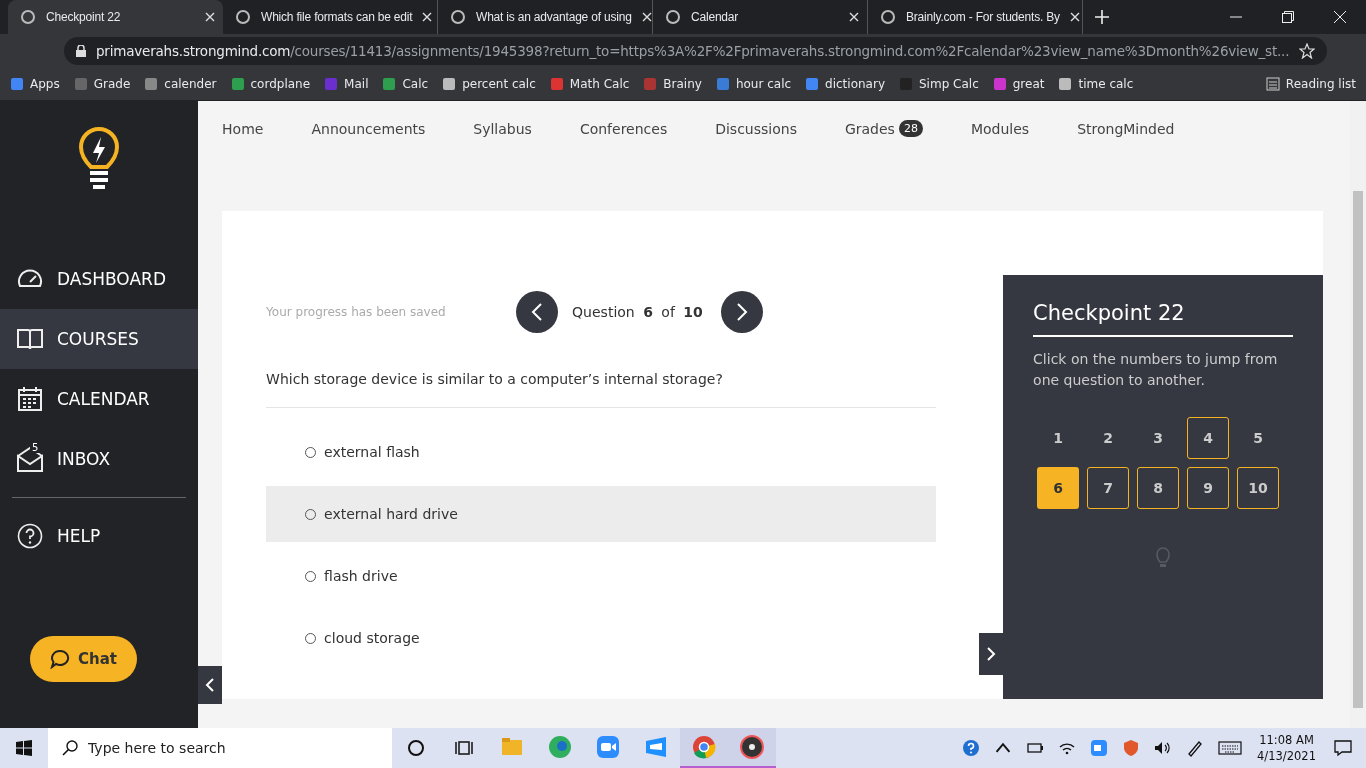 This screenshot has height=768, width=1366. What do you see at coordinates (1108, 488) in the screenshot?
I see `question-number: 7` at bounding box center [1108, 488].